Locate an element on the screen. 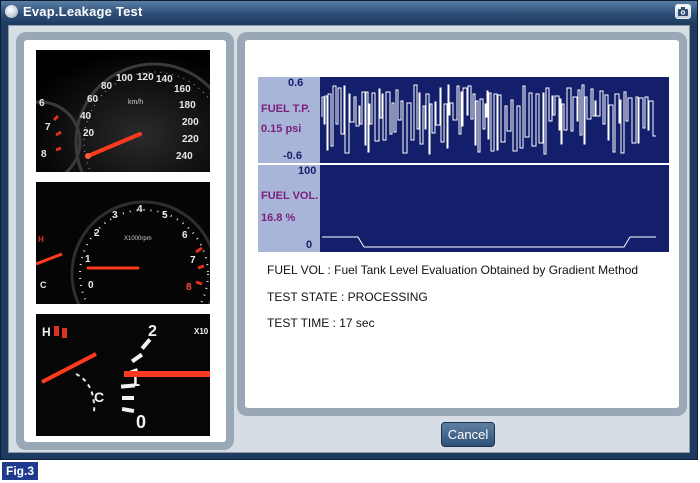  rpm-closeup-label: 0 is located at coordinates (141, 422).